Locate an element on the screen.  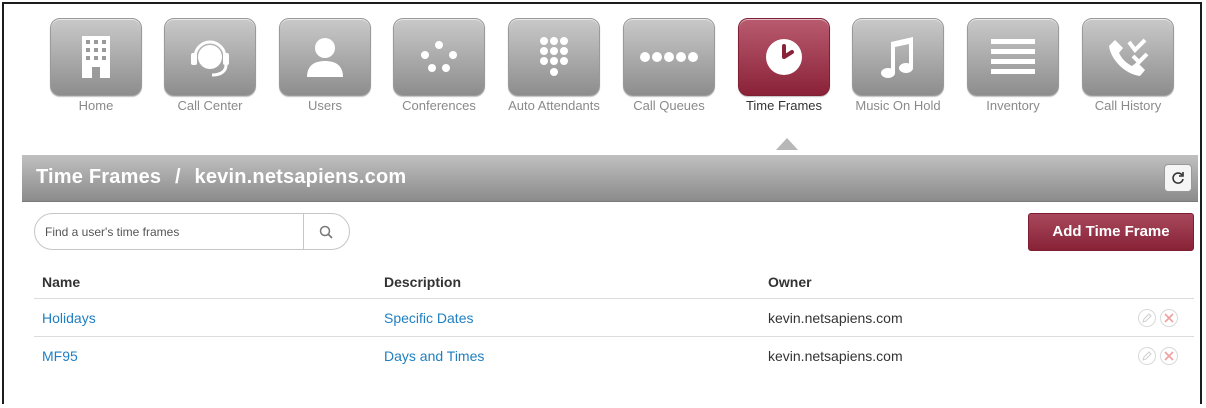
nav-label-auto-attendants: Auto Attendants is located at coordinates (554, 105).